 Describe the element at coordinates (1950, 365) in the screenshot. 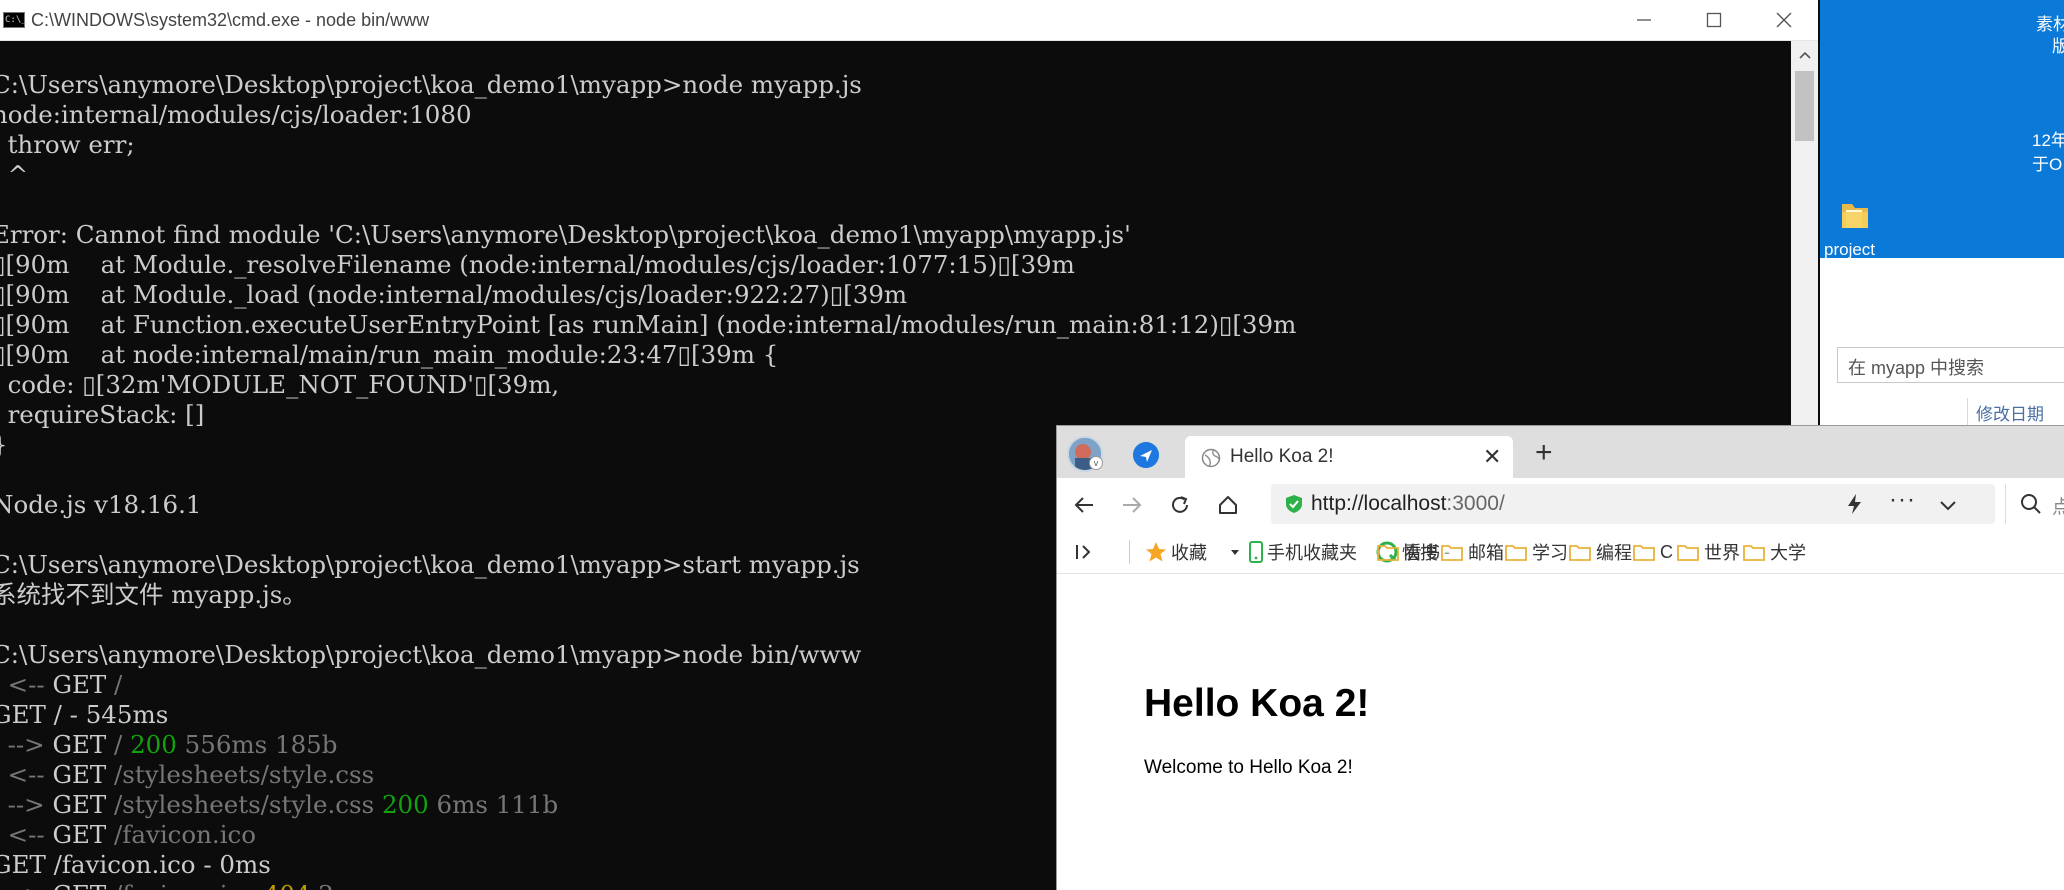

I see `explorer-search-input: 在 myapp 中搜索` at that location.